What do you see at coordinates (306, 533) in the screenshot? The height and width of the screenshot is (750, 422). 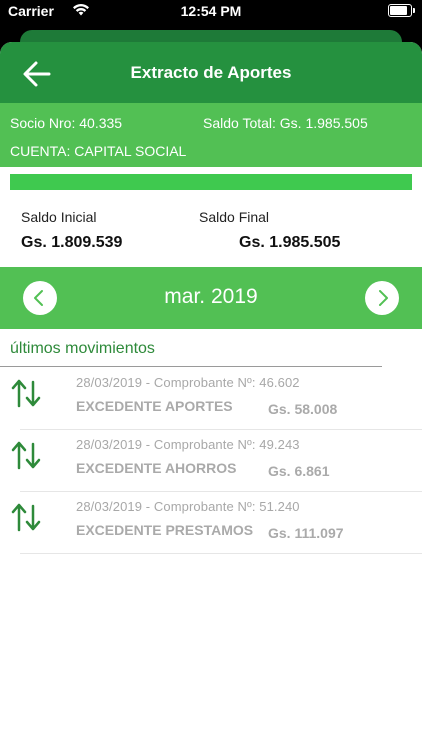 I see `movement-amount: Gs. 111.097` at bounding box center [306, 533].